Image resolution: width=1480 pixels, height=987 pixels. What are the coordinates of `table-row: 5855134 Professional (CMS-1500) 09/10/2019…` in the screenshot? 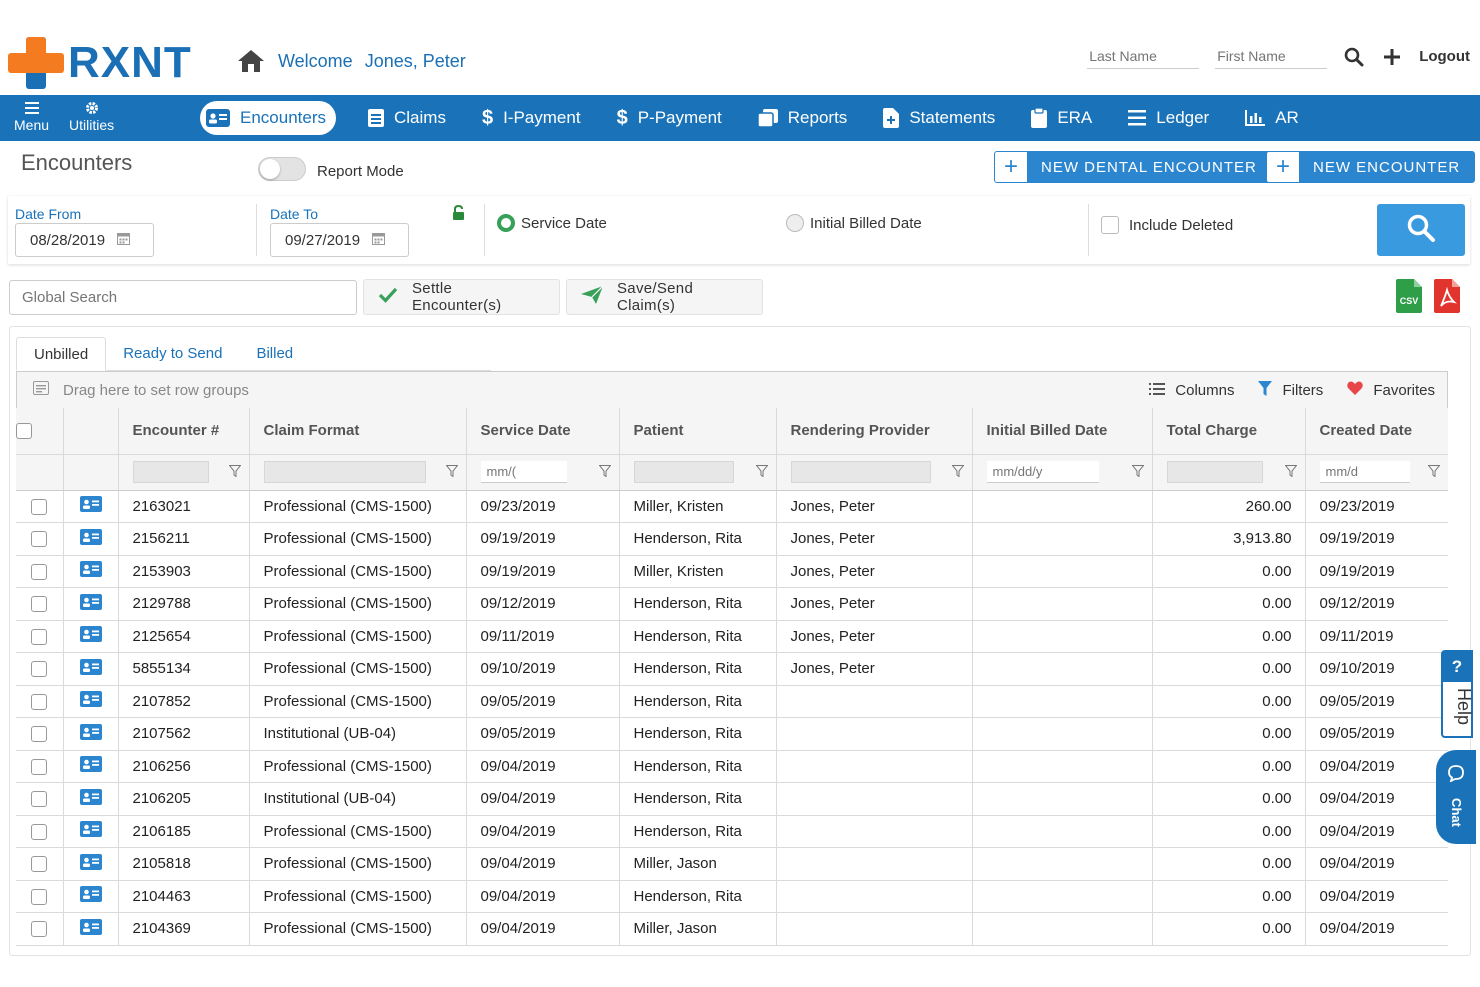 It's located at (732, 669).